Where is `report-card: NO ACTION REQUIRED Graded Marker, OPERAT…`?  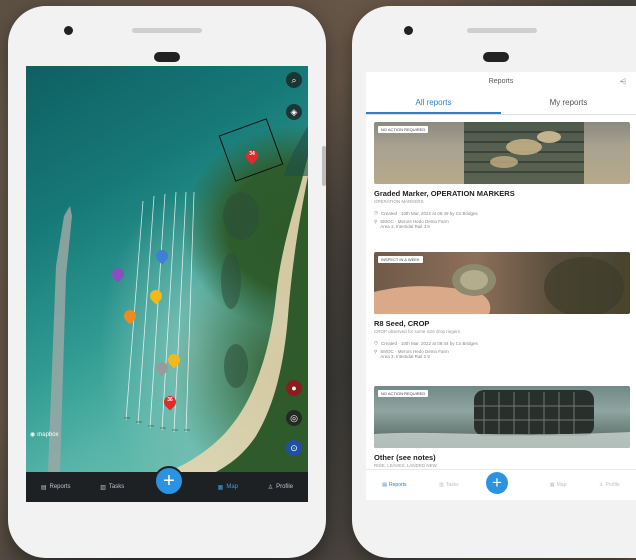 report-card: NO ACTION REQUIRED Graded Marker, OPERAT… is located at coordinates (502, 175).